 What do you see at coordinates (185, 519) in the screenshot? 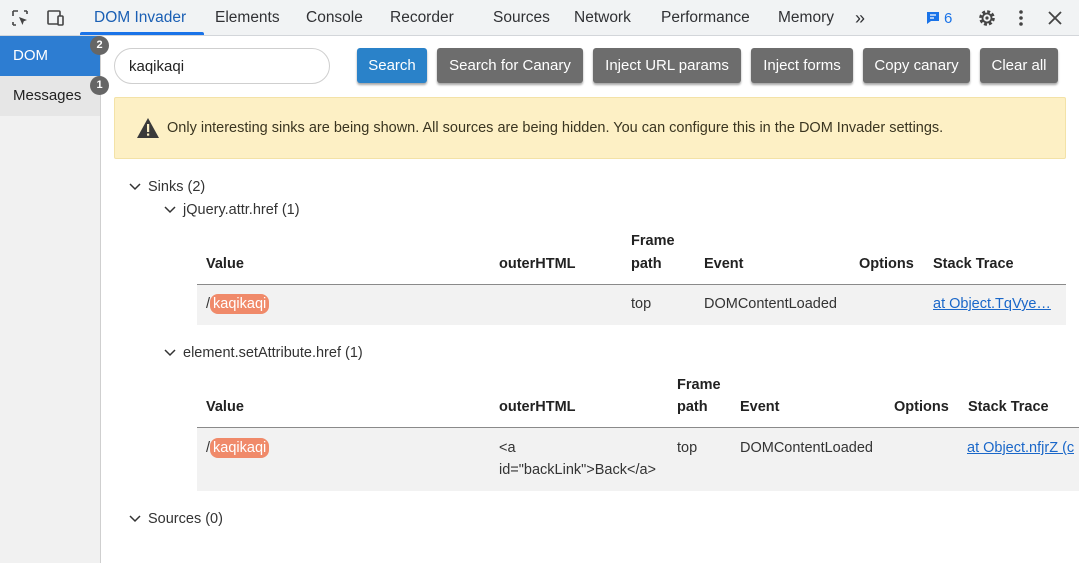
I see `sources-label: Sources (0)` at bounding box center [185, 519].